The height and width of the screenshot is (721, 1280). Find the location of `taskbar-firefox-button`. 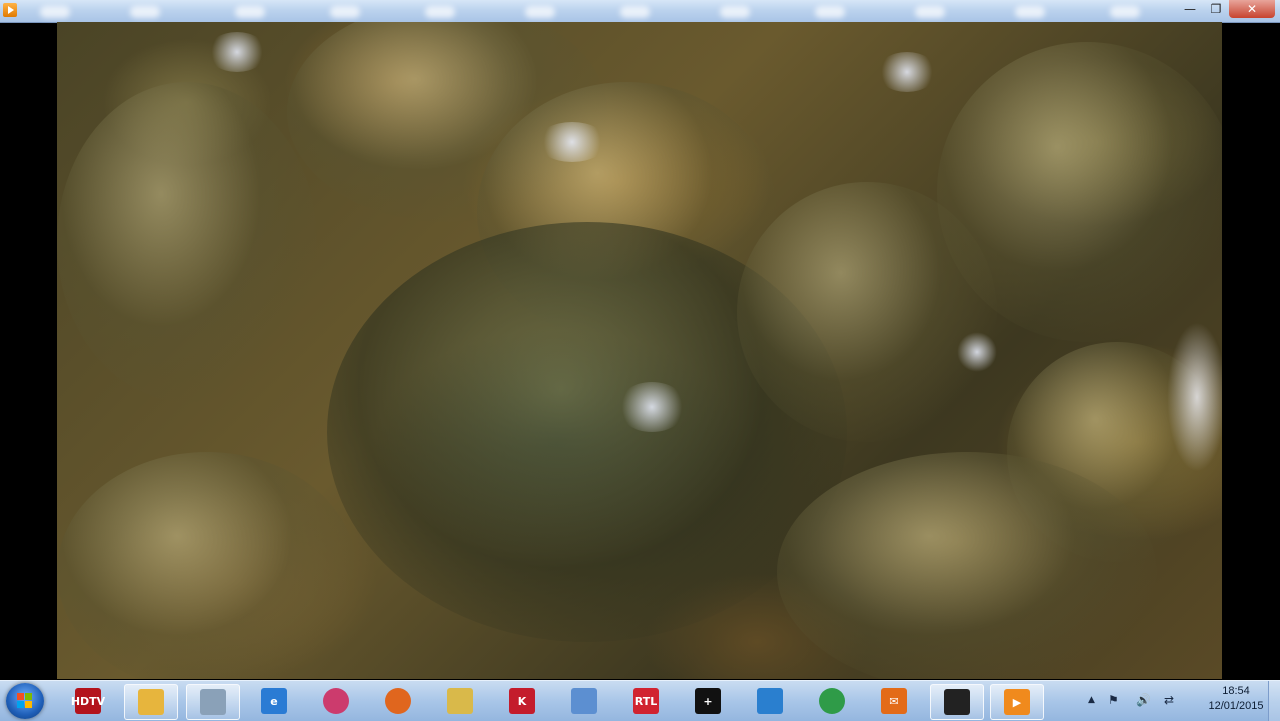

taskbar-firefox-button is located at coordinates (398, 701).